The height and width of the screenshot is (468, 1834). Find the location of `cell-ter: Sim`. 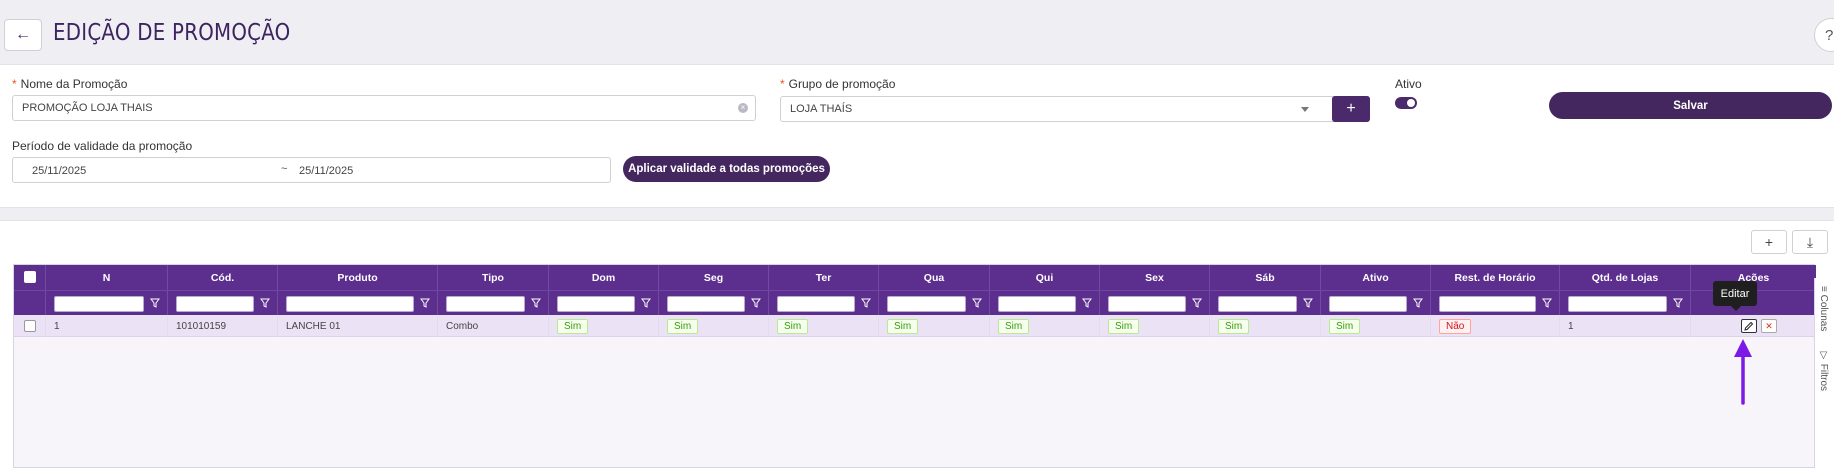

cell-ter: Sim is located at coordinates (824, 326).